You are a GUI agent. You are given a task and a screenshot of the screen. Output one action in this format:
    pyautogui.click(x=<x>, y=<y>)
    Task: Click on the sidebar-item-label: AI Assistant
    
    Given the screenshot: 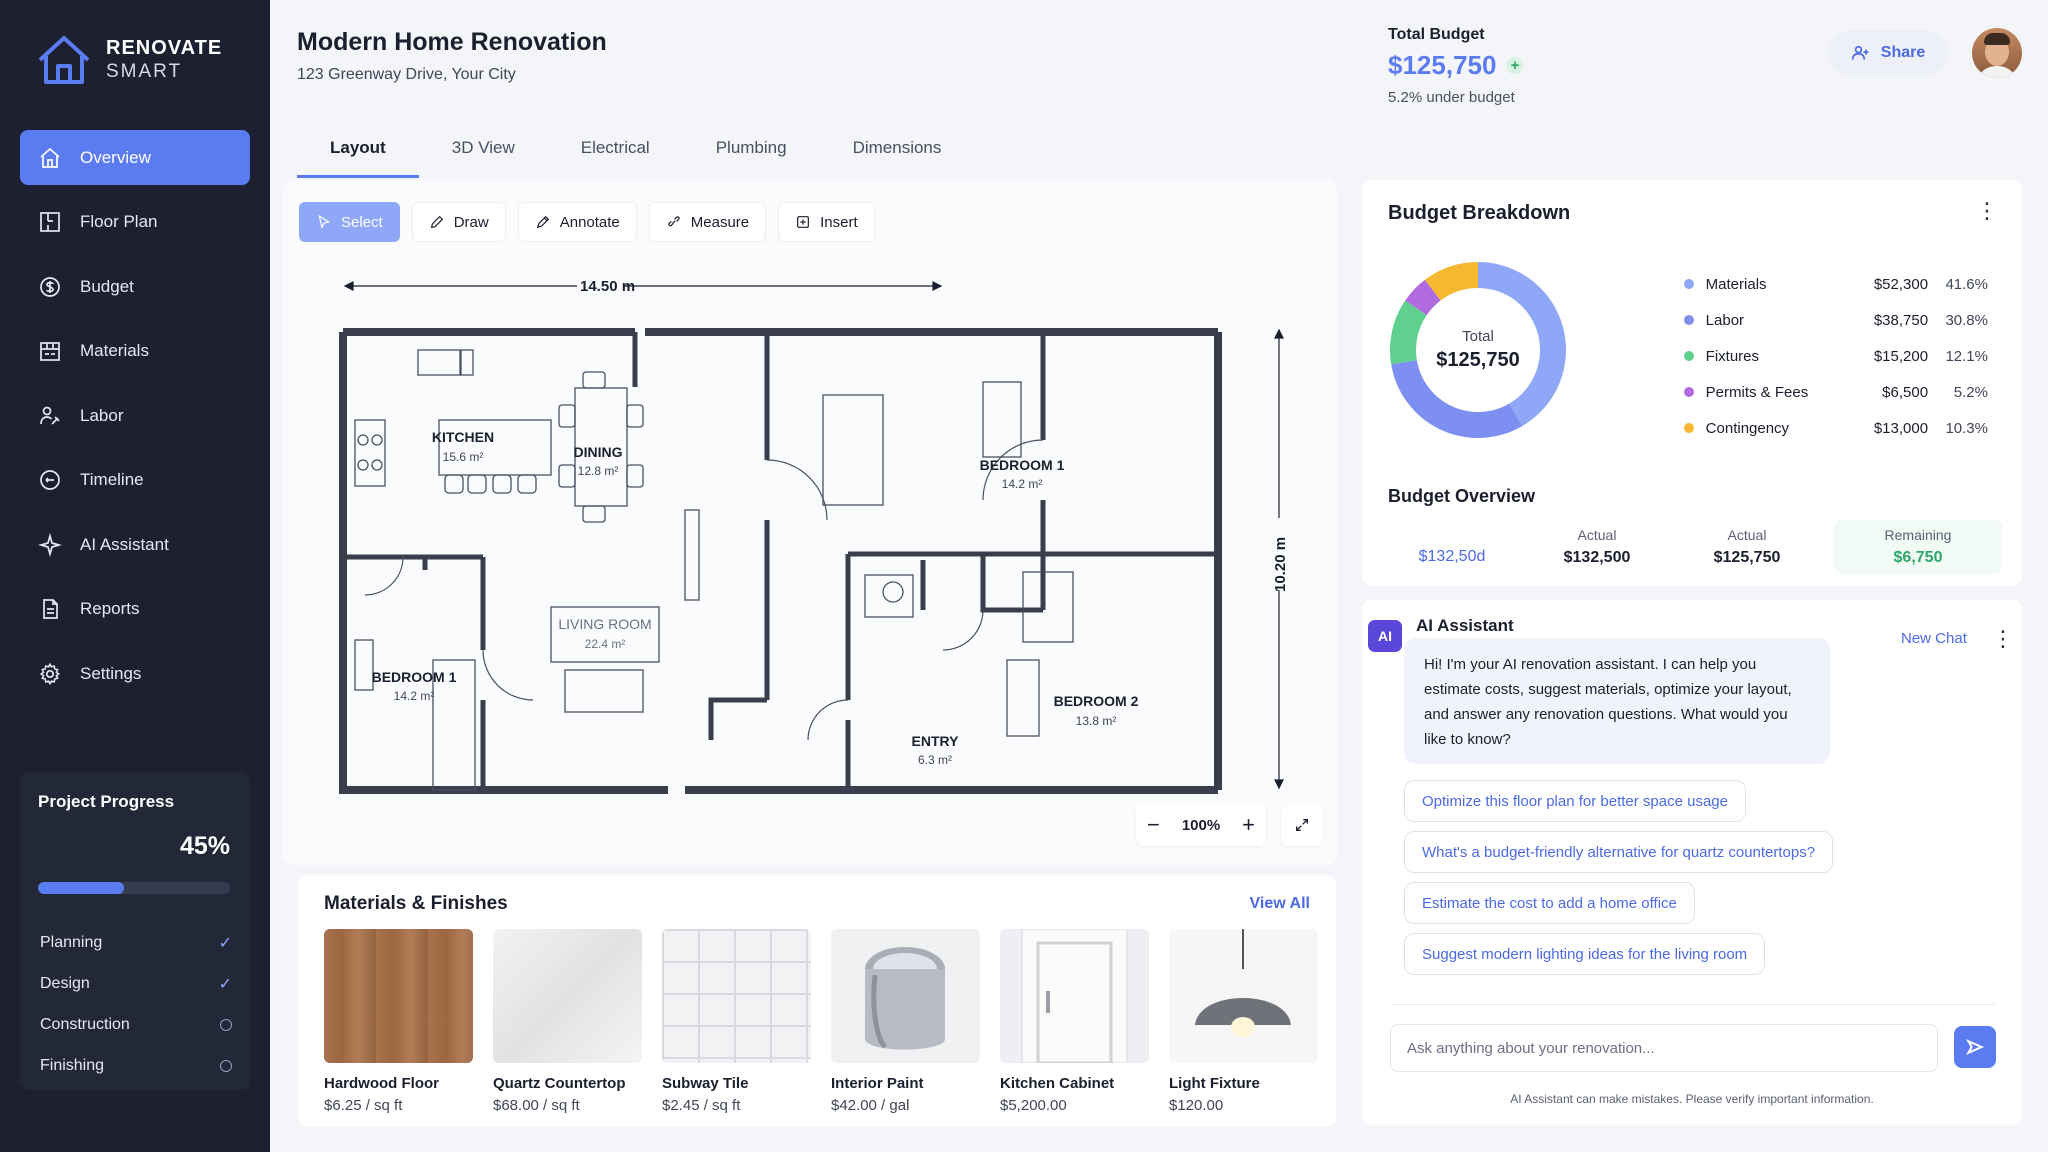 What is the action you would take?
    pyautogui.click(x=124, y=544)
    